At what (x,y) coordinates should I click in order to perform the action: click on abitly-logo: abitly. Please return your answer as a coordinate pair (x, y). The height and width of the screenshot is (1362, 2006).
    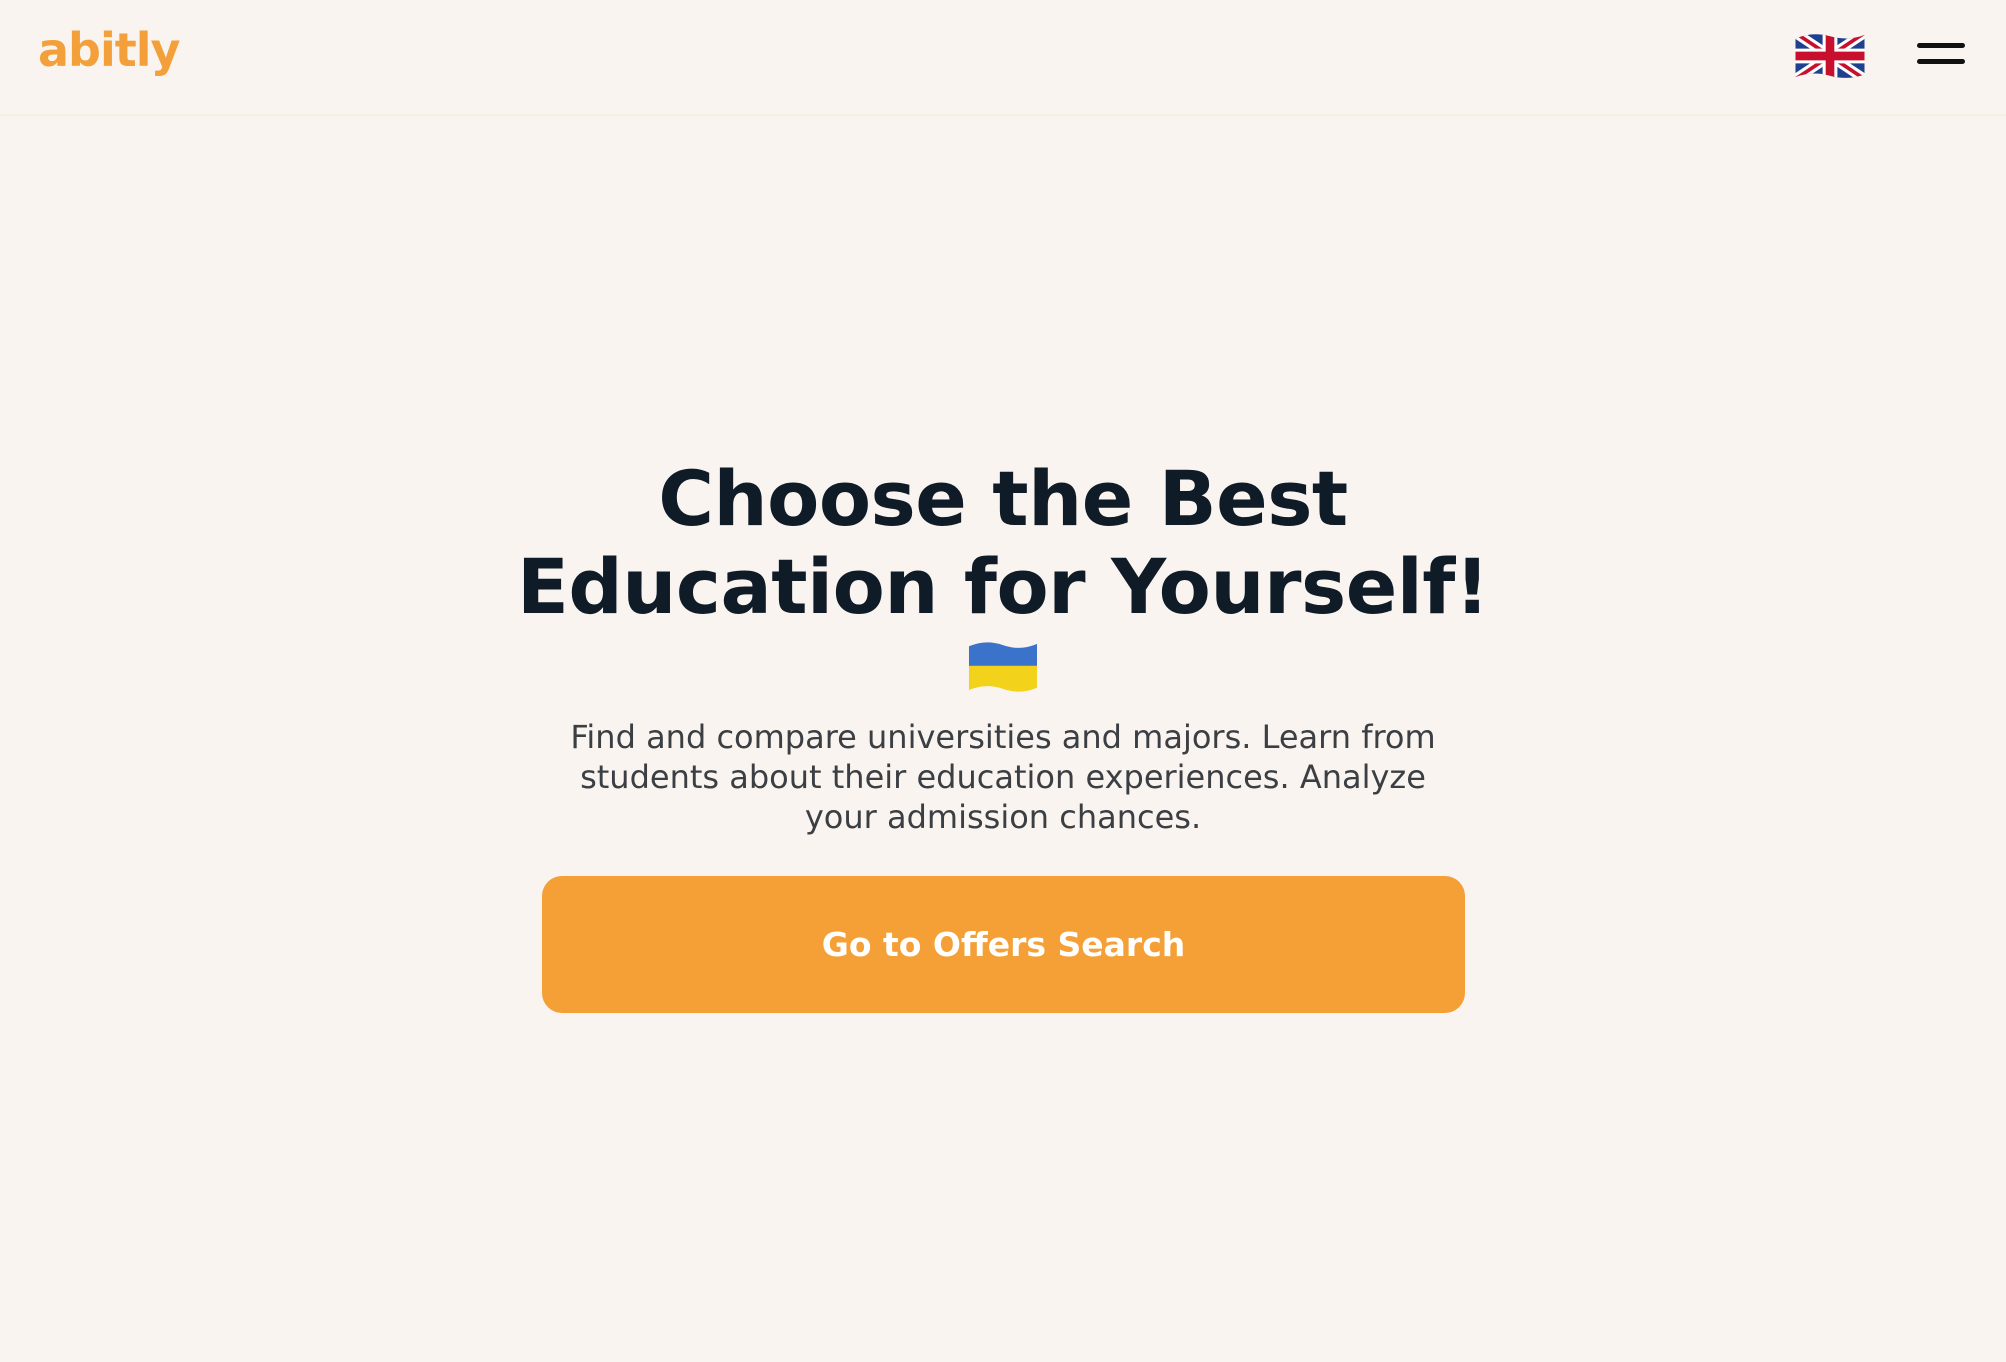
    Looking at the image, I should click on (109, 50).